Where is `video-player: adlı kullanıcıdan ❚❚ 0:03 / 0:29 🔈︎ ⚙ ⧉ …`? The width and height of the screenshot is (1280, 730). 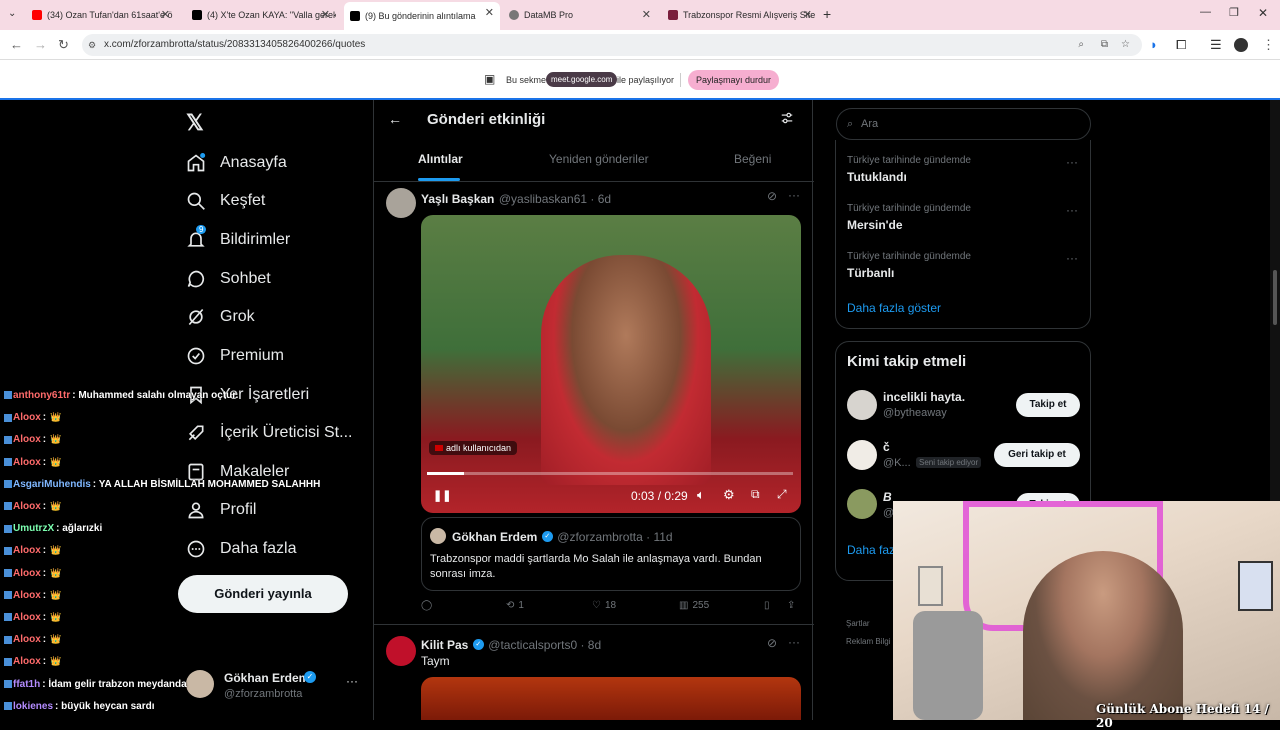
video-player: adlı kullanıcıdan ❚❚ 0:03 / 0:29 🔈︎ ⚙ ⧉ … is located at coordinates (611, 364).